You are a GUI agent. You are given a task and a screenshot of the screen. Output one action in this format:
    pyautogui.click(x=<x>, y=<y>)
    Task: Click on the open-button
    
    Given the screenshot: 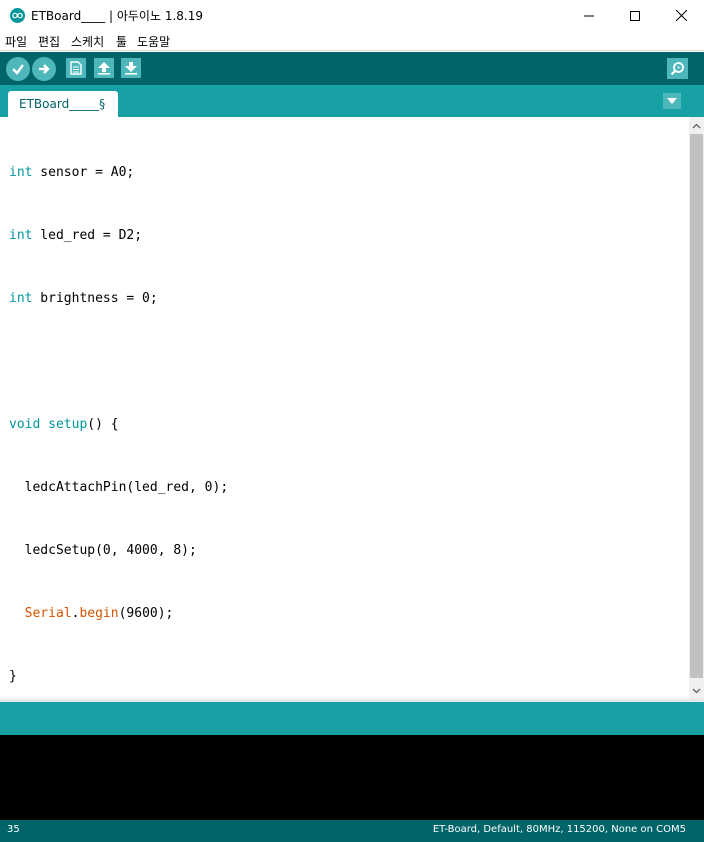 What is the action you would take?
    pyautogui.click(x=104, y=68)
    